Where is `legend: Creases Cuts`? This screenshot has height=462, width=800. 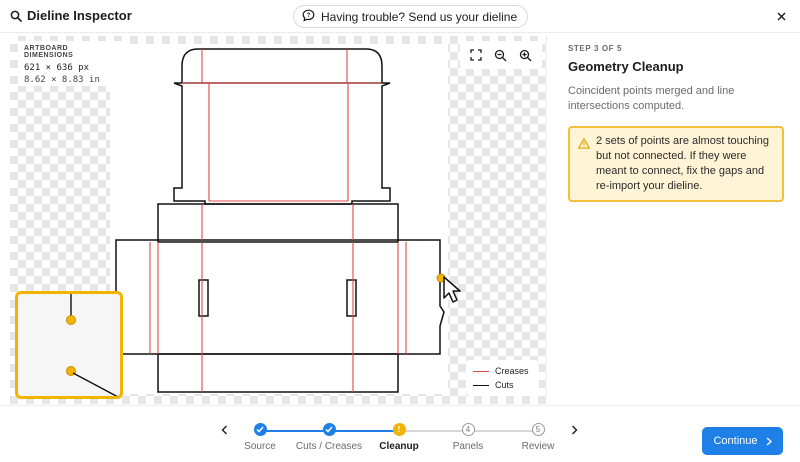 legend: Creases Cuts is located at coordinates (502, 378).